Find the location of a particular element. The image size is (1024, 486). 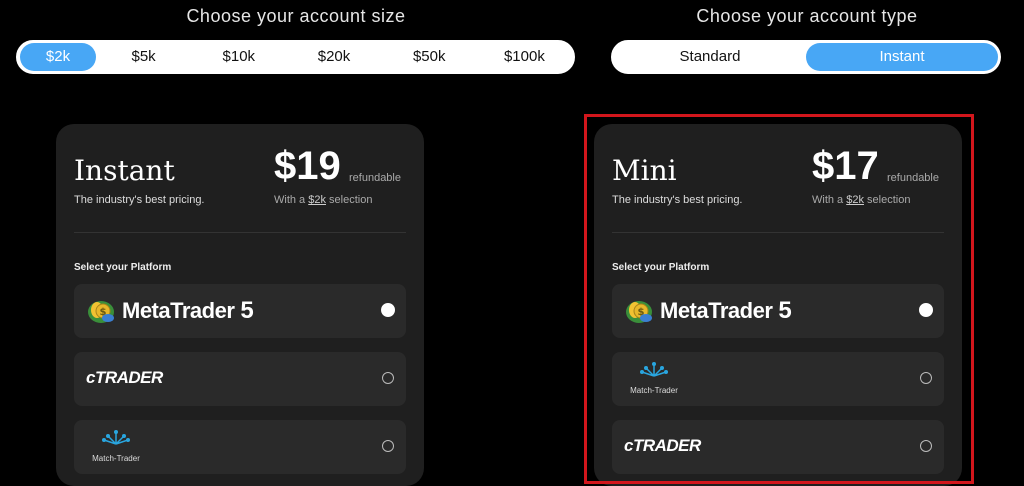

size-option-20k: $20k is located at coordinates (333, 57).